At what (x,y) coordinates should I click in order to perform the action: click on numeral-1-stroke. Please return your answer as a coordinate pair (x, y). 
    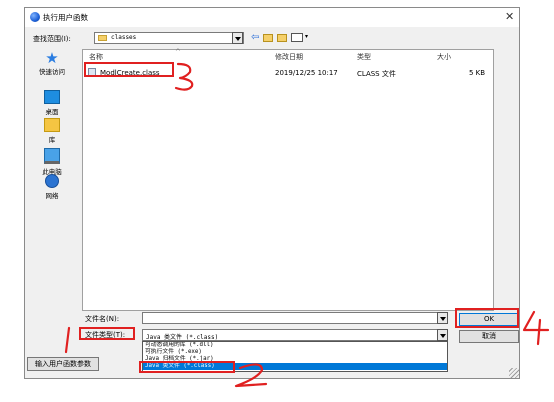
    Looking at the image, I should click on (67, 340).